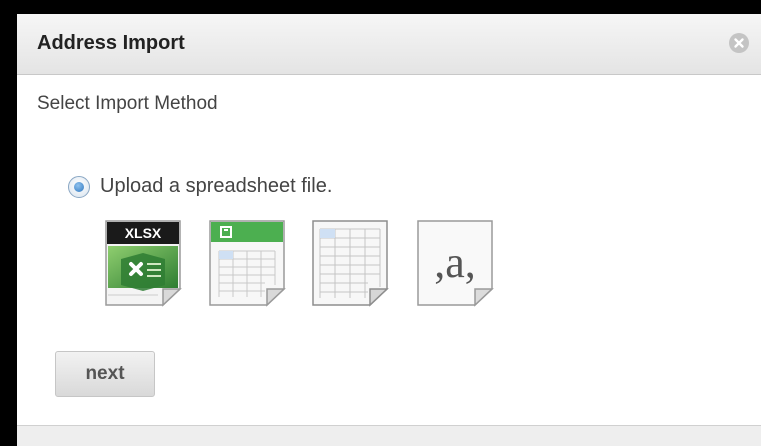 This screenshot has height=446, width=761. Describe the element at coordinates (389, 435) in the screenshot. I see `dialog-footer-bar` at that location.